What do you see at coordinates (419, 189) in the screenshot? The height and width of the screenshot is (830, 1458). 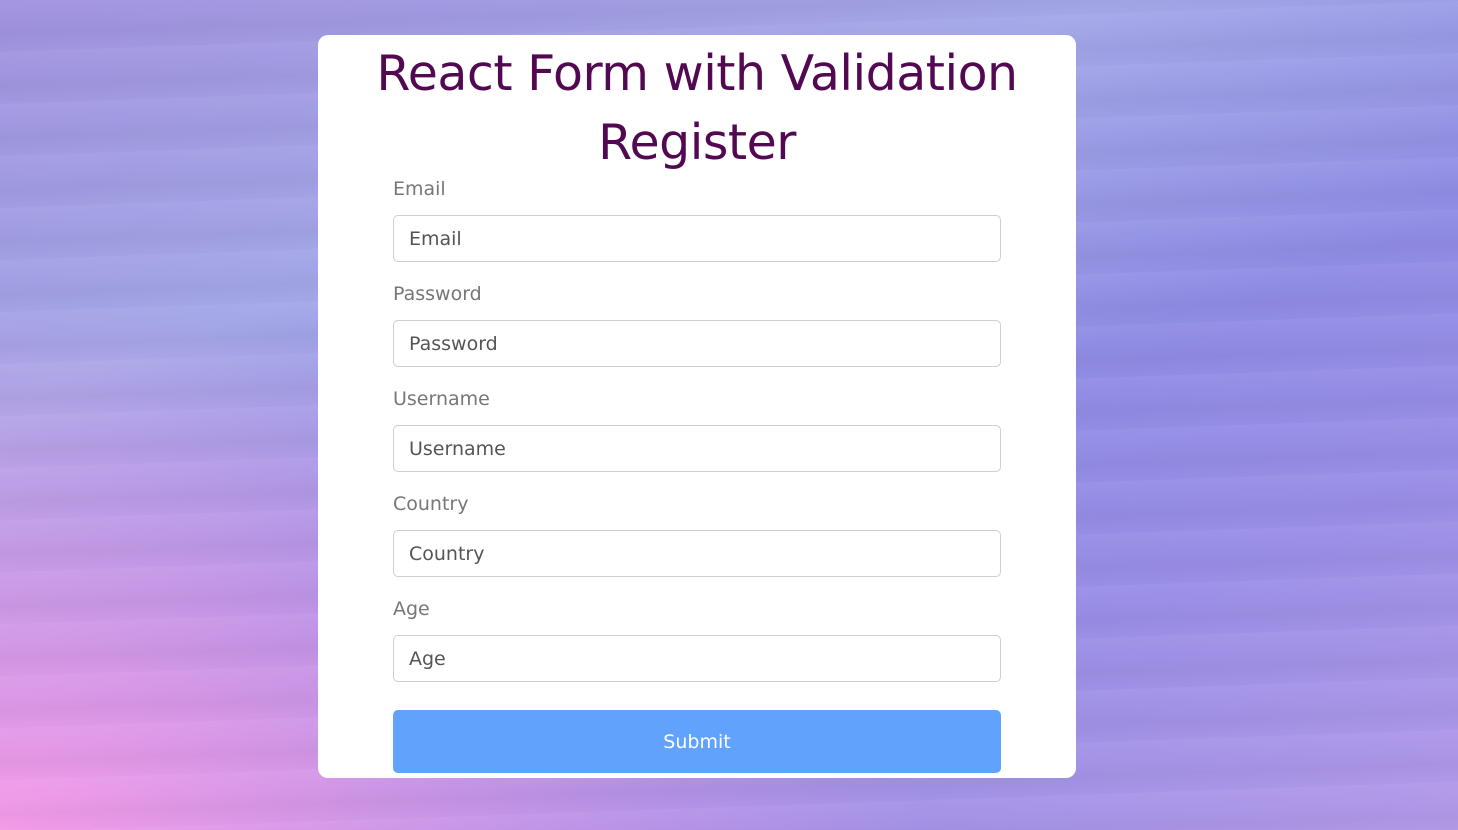 I see `email-label: Email` at bounding box center [419, 189].